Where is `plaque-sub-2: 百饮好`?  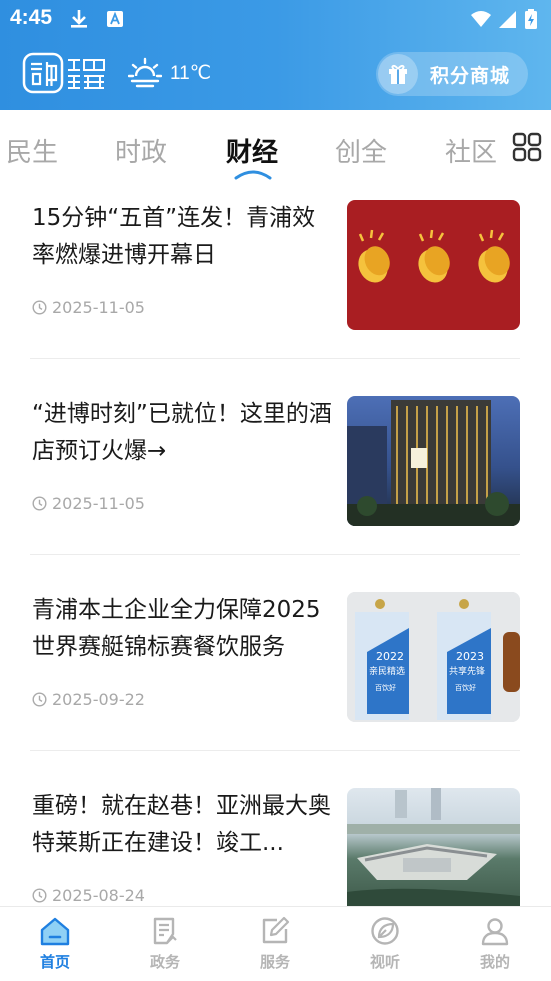
plaque-sub-2: 百饮好 is located at coordinates (465, 687).